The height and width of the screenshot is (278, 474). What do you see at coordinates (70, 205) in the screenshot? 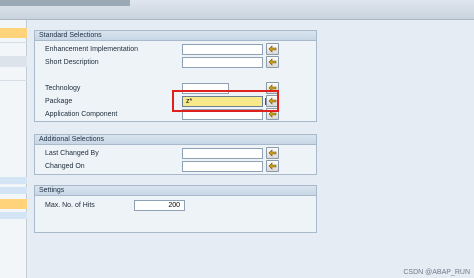
I see `field-label: Max. No. of Hits` at bounding box center [70, 205].